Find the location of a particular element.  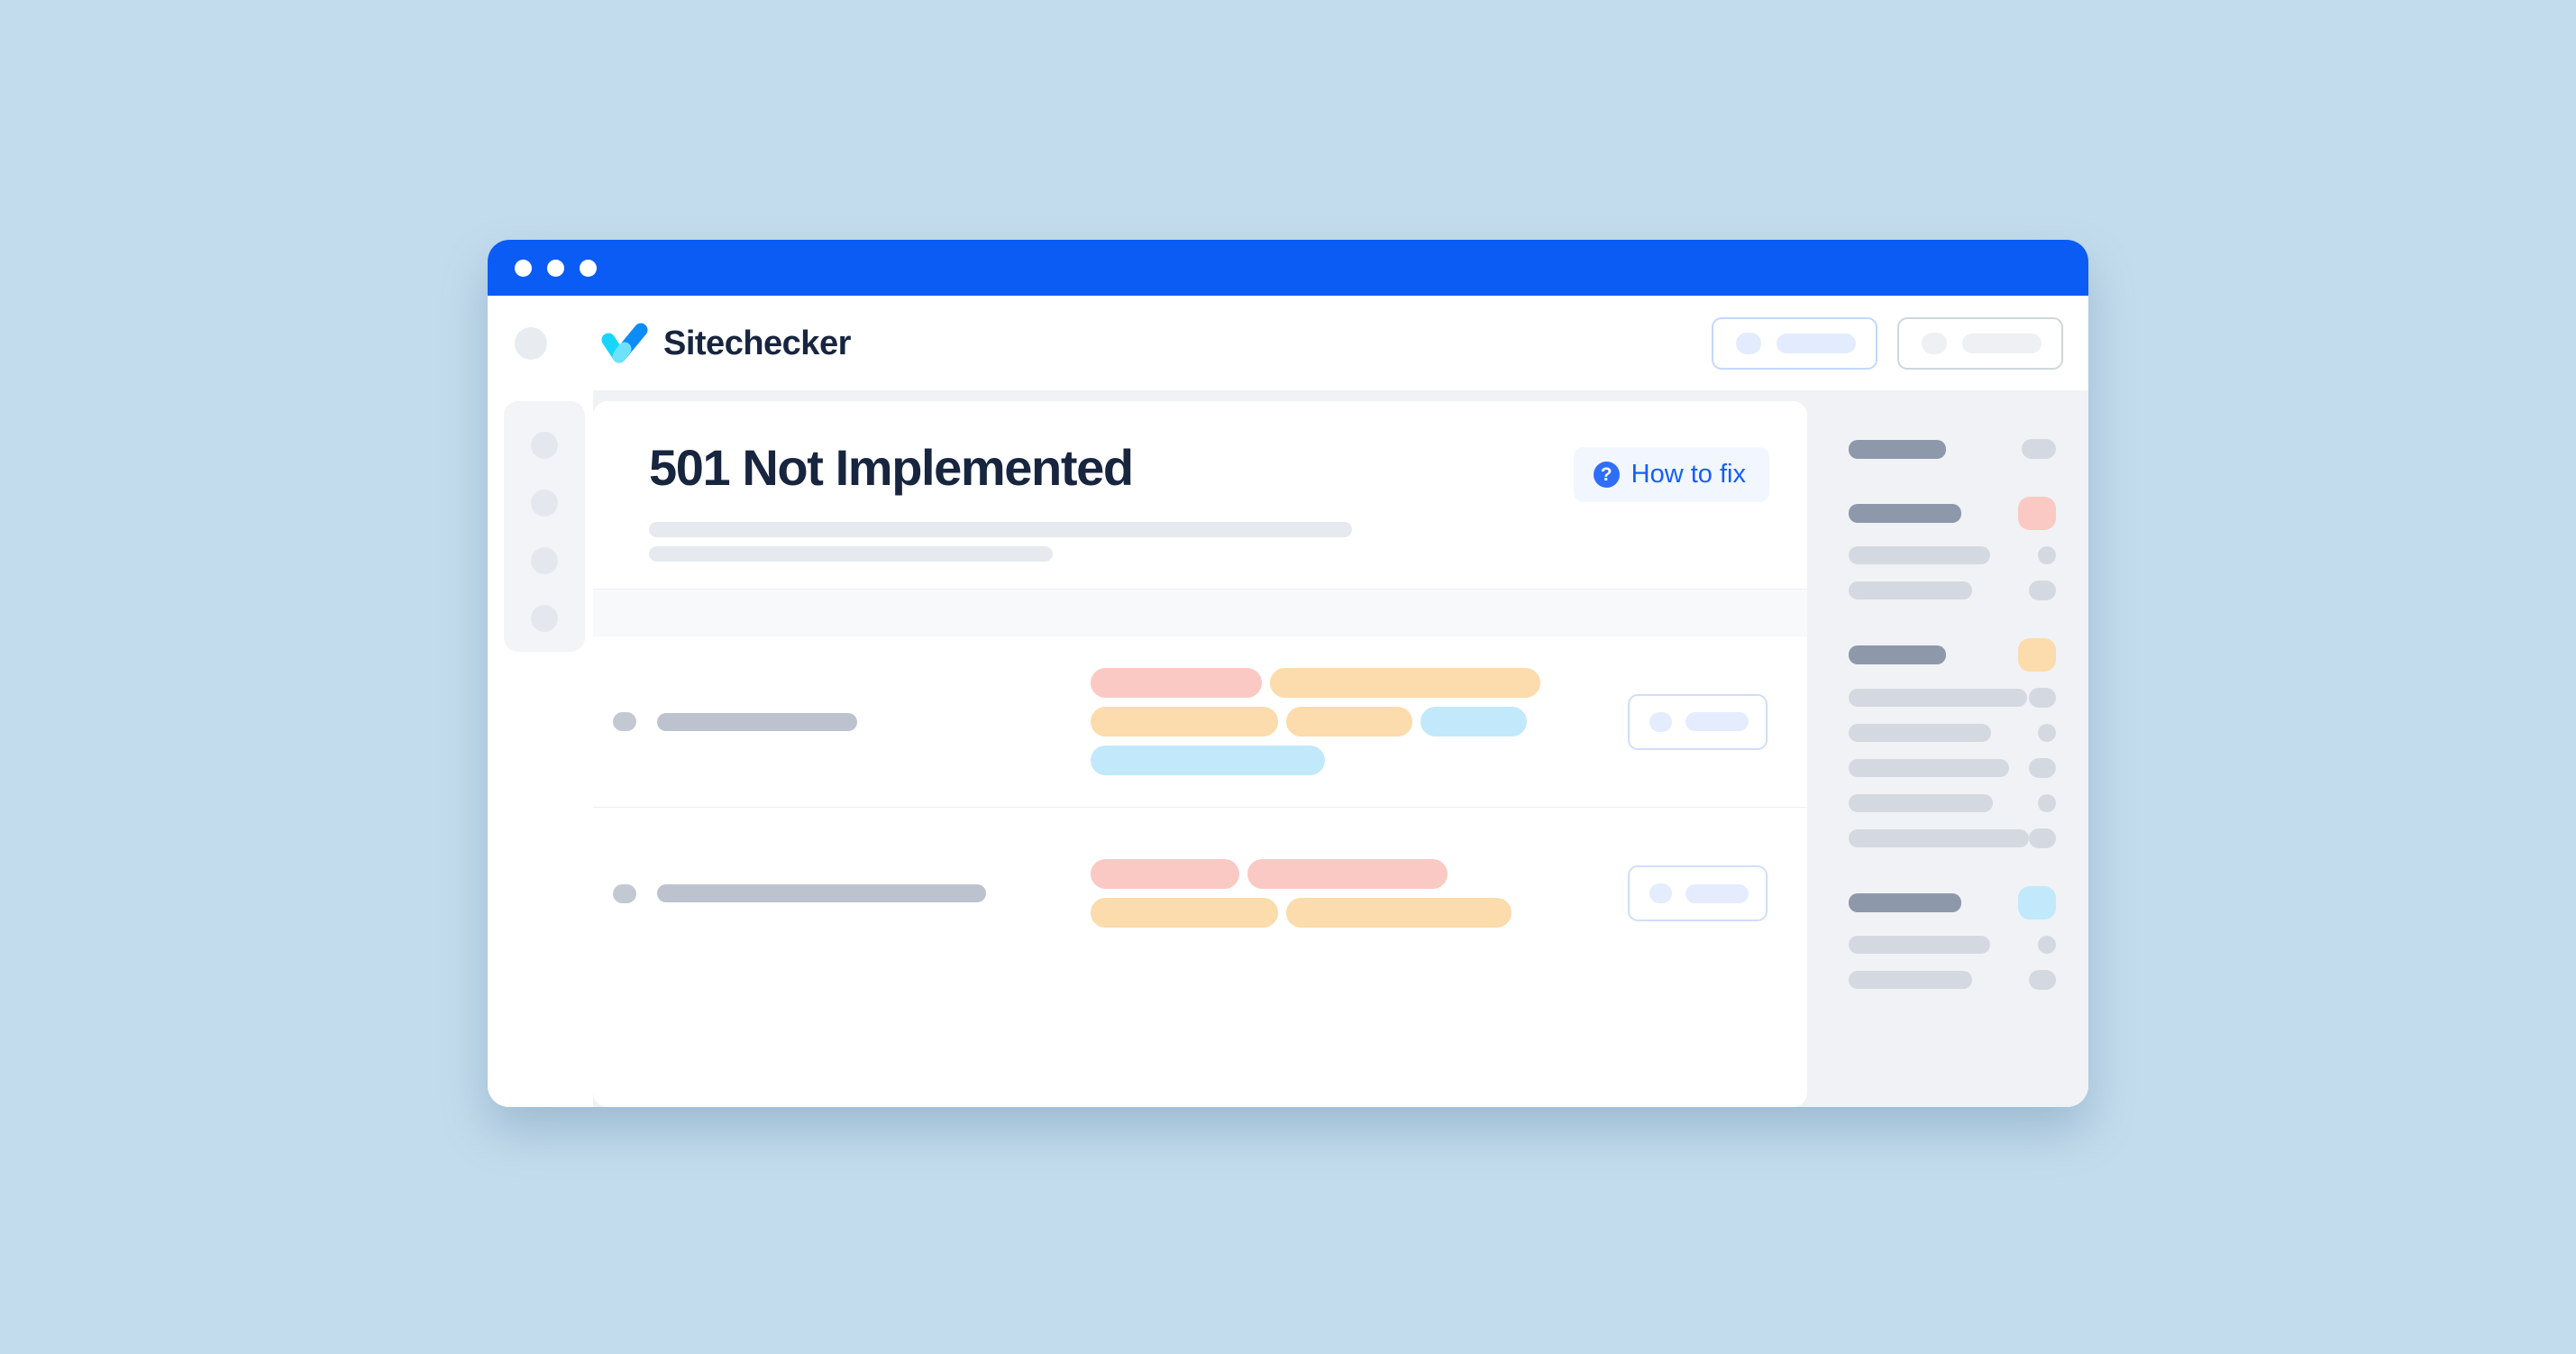

description-skeleton is located at coordinates (1209, 555).